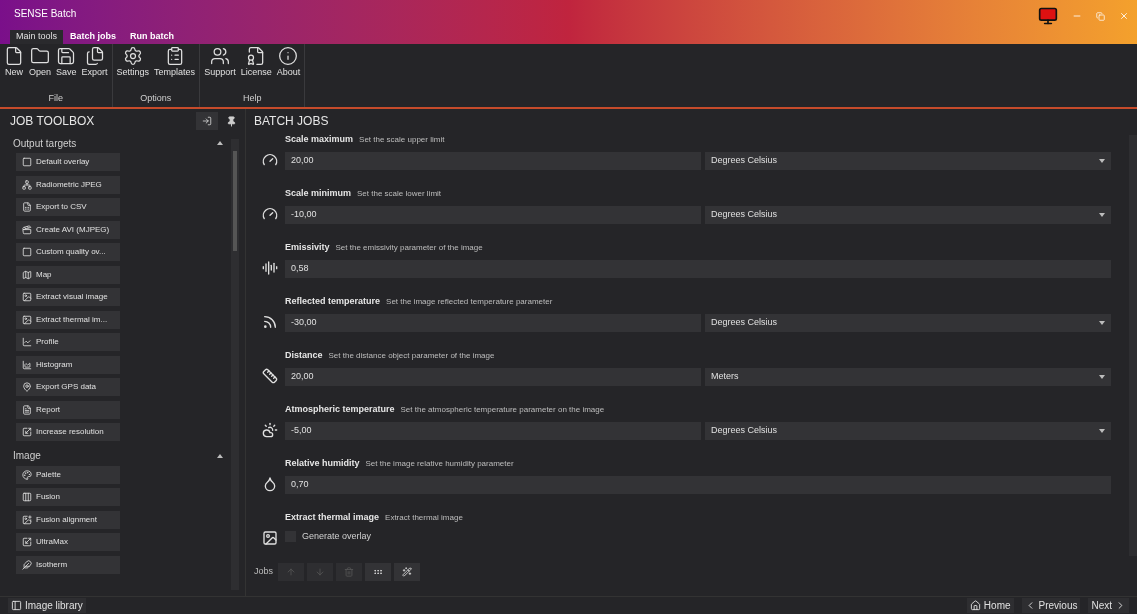  I want to click on ribbon-button: About, so click(288, 63).